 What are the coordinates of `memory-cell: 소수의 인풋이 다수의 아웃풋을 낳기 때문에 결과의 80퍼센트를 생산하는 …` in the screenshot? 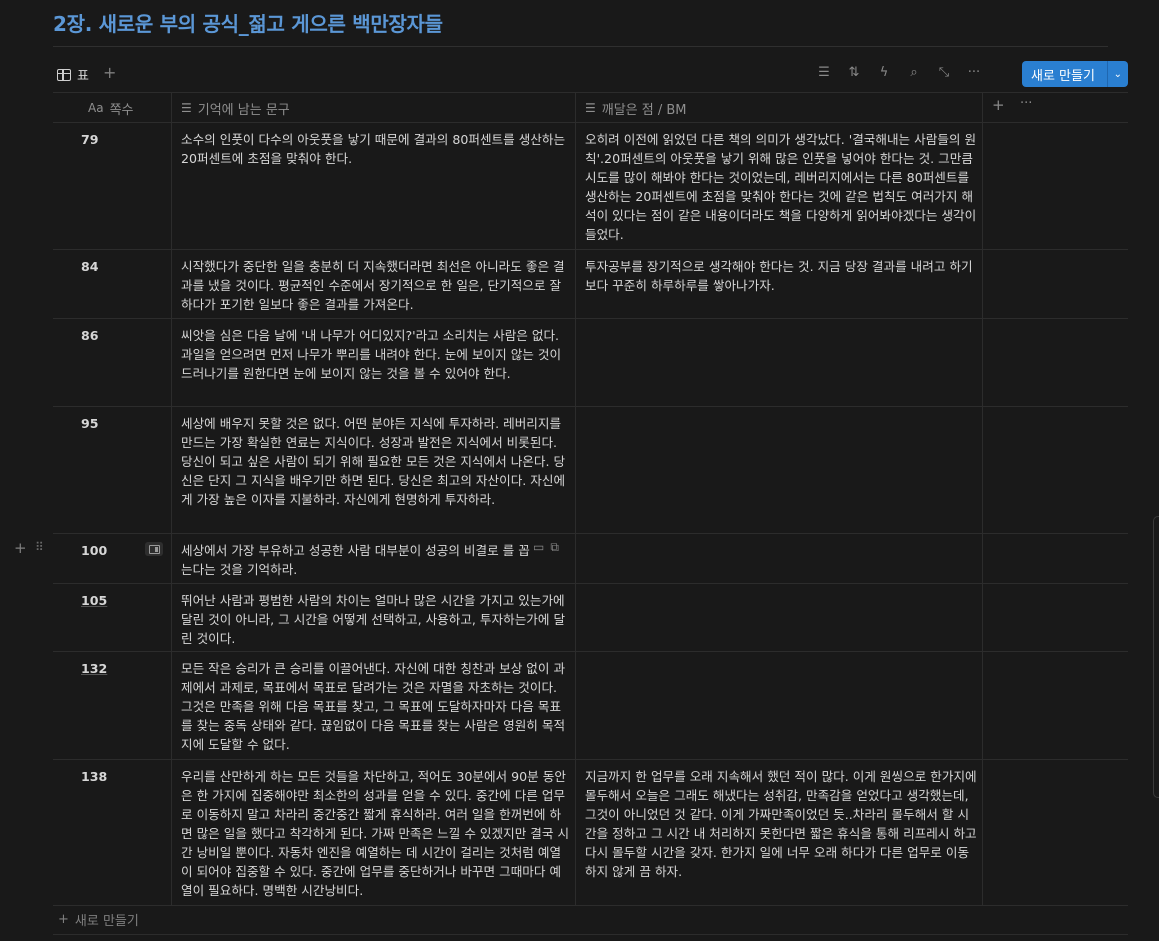 It's located at (376, 149).